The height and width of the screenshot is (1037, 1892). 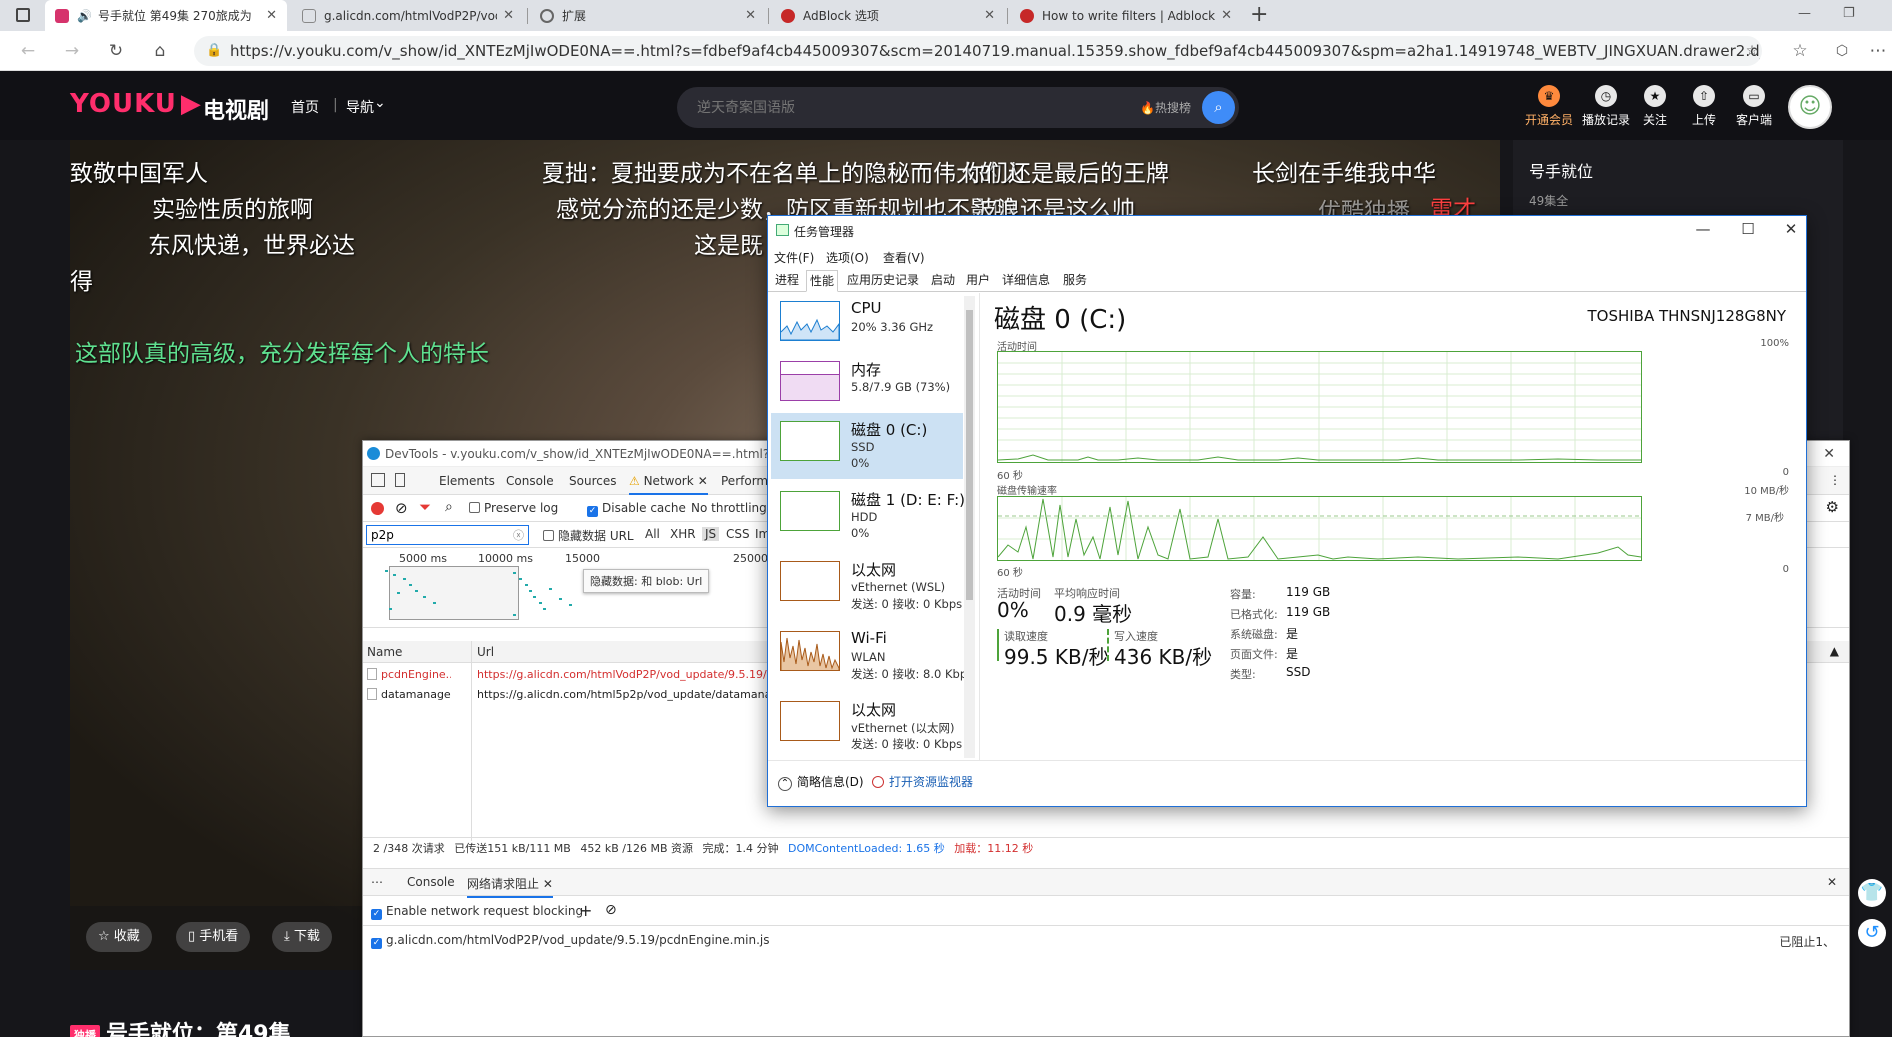 What do you see at coordinates (868, 516) in the screenshot?
I see `resource-disk1: 磁盘 1 (D: E: F:) HDD 0%` at bounding box center [868, 516].